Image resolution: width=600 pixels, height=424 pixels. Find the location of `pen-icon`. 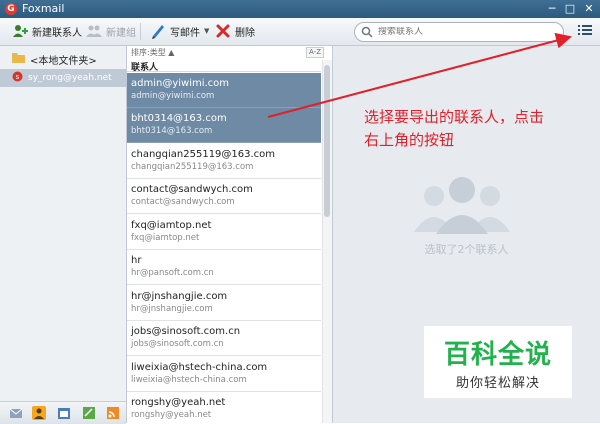

pen-icon is located at coordinates (158, 31).